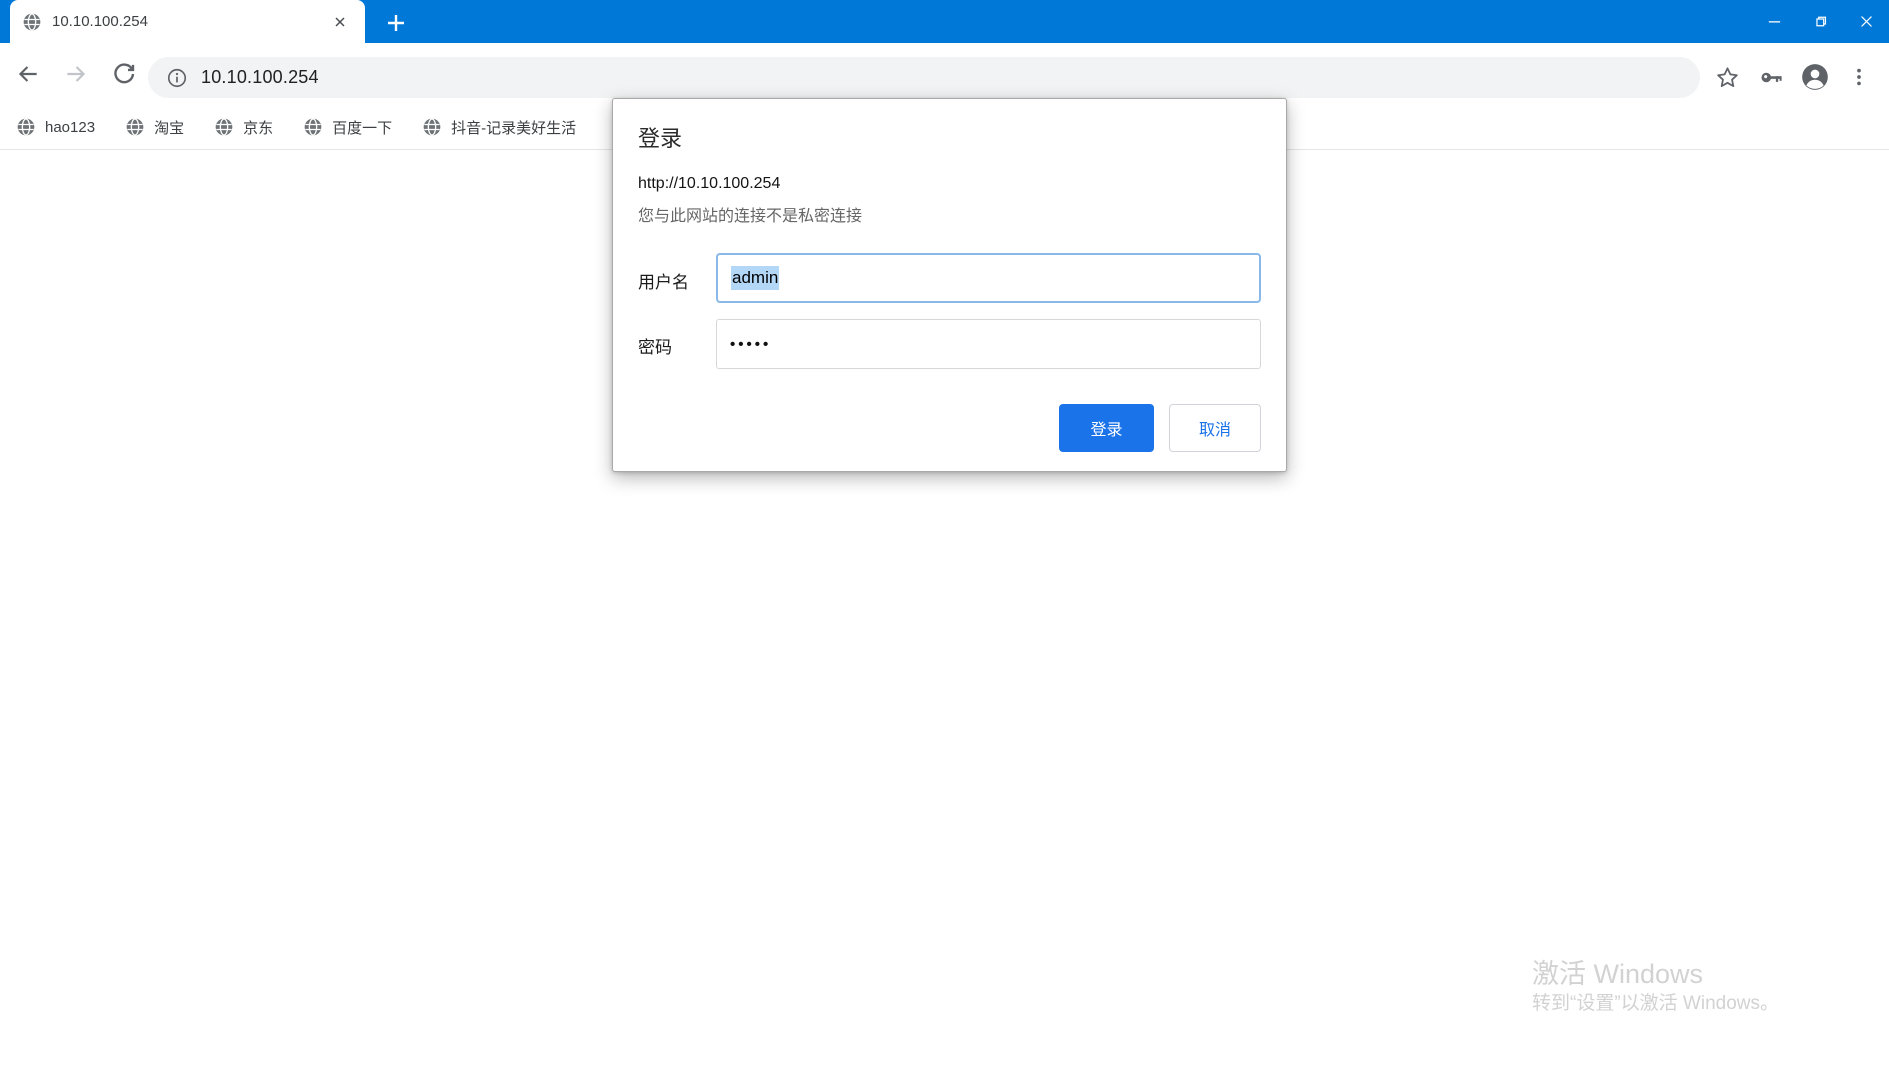  I want to click on minimize-icon, so click(1774, 22).